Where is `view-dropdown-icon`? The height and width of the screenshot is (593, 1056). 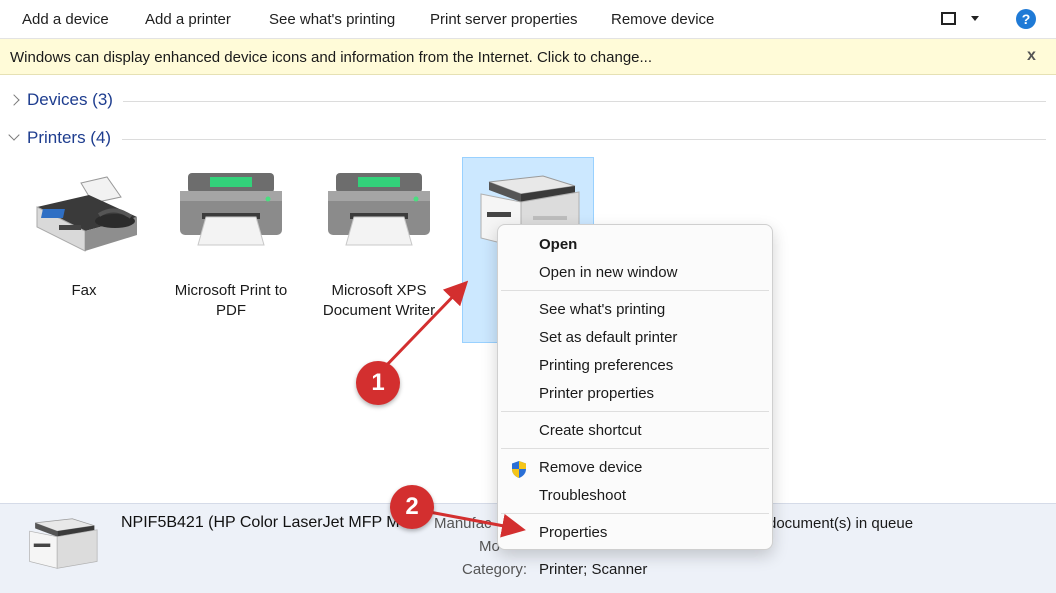 view-dropdown-icon is located at coordinates (975, 18).